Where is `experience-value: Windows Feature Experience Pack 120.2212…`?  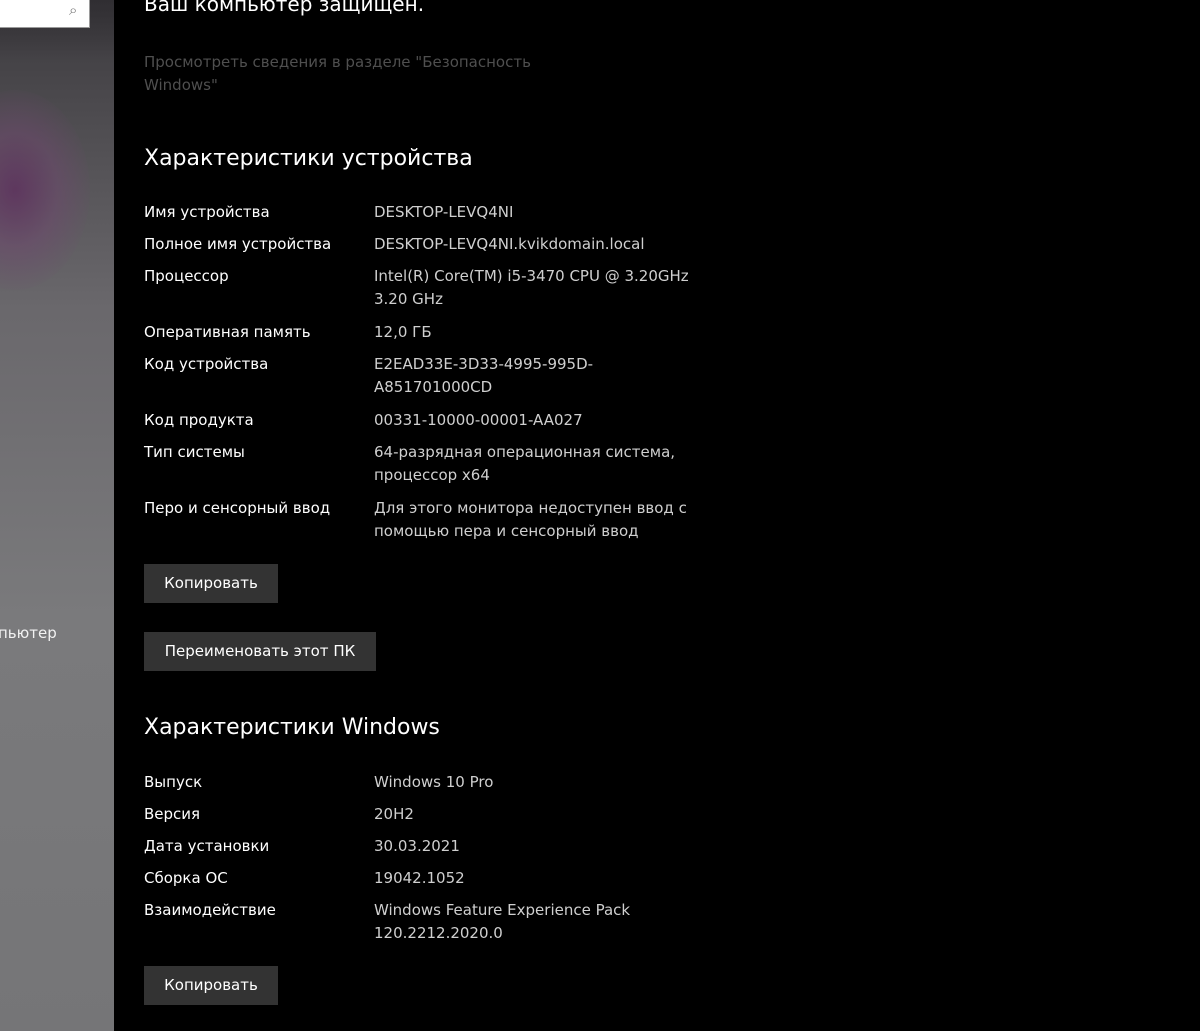 experience-value: Windows Feature Experience Pack 120.2212… is located at coordinates (502, 921).